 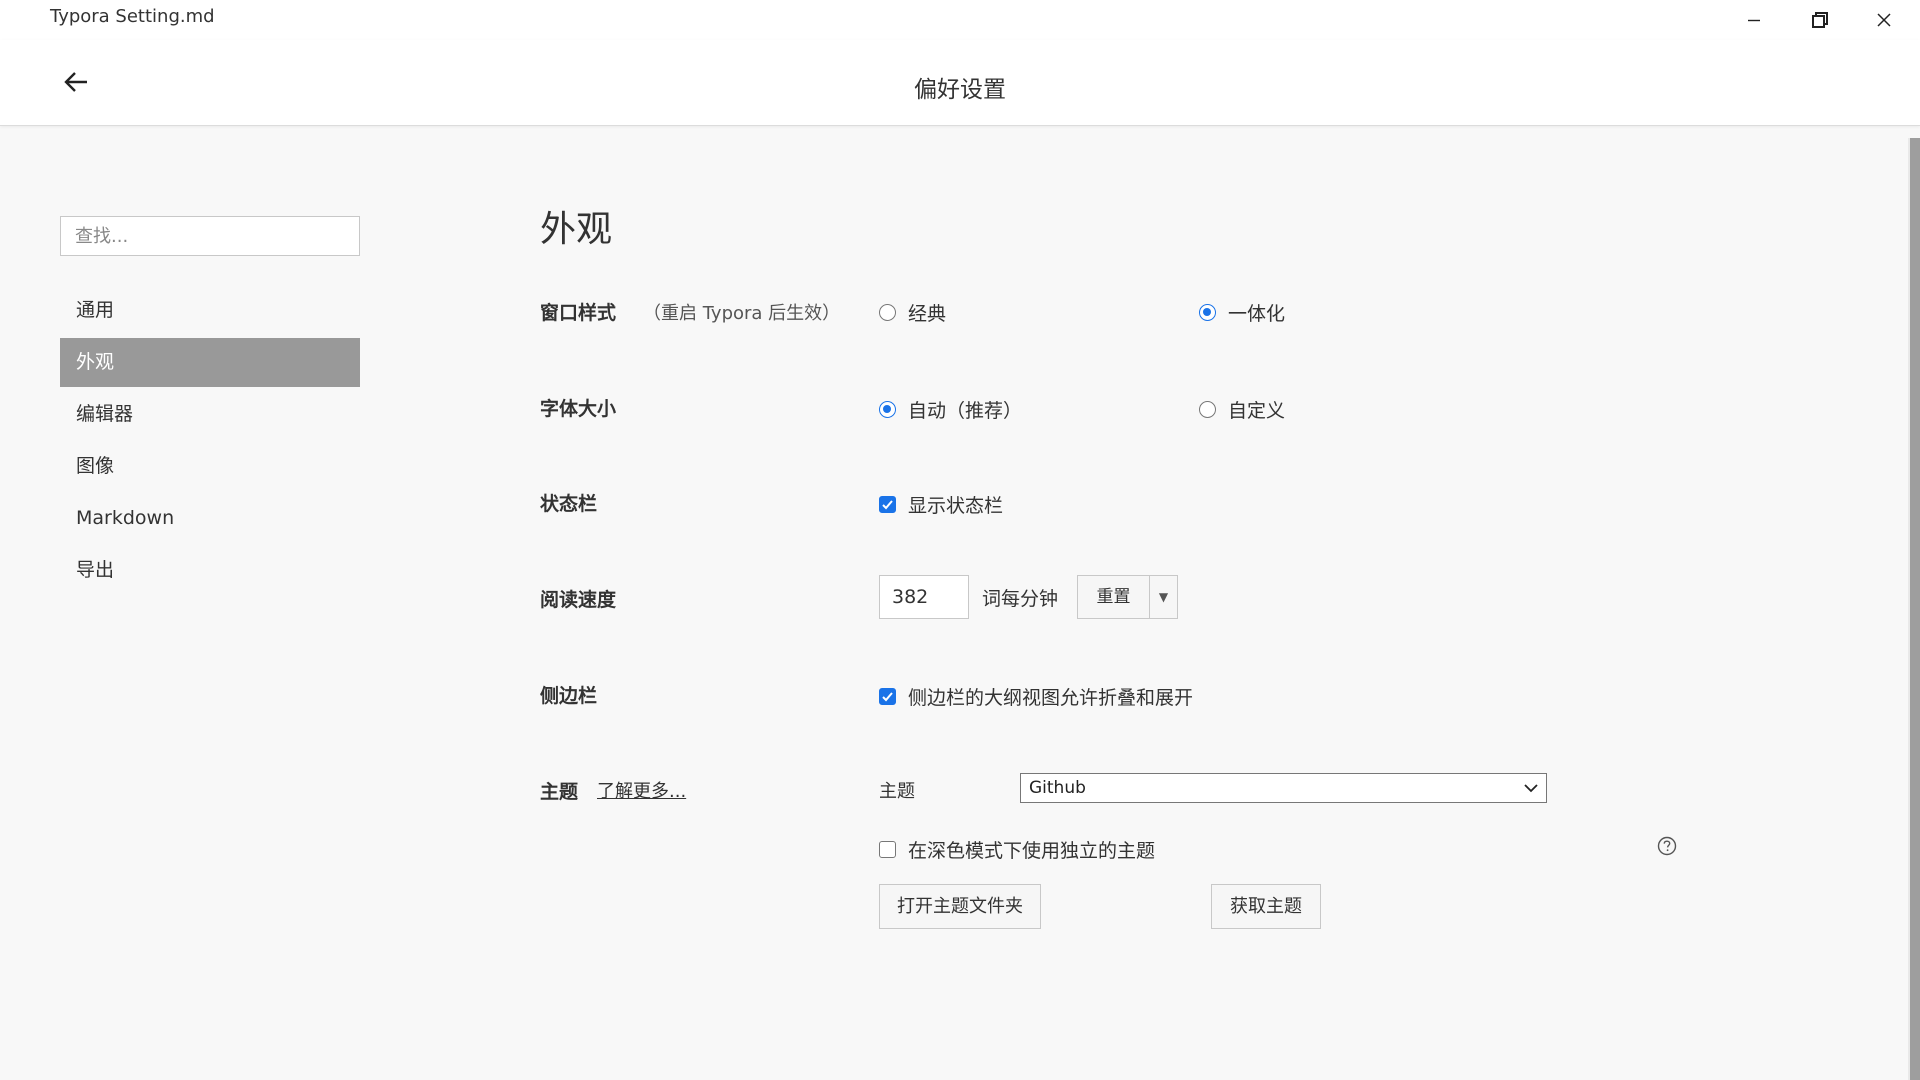 I want to click on open-theme-folder-button: 打开主题文件夹, so click(x=960, y=906).